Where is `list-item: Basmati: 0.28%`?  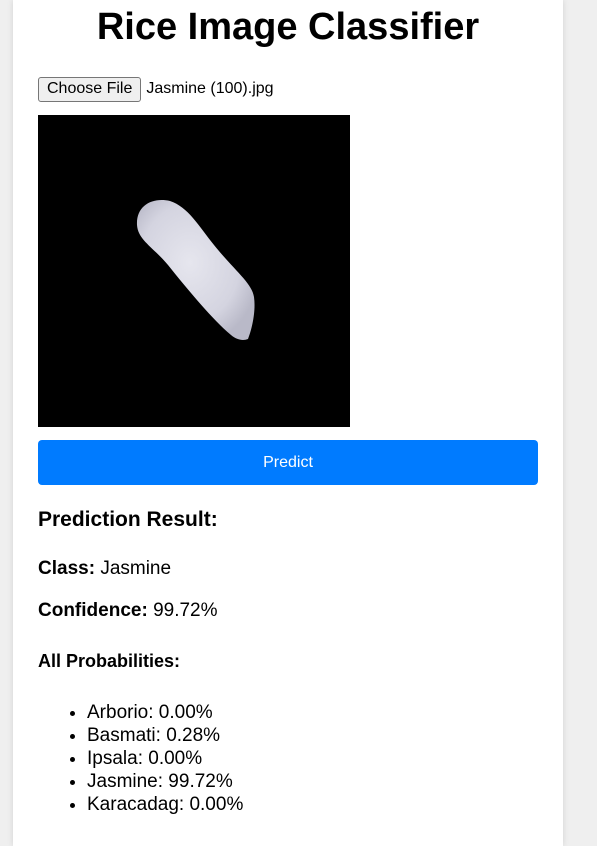
list-item: Basmati: 0.28% is located at coordinates (165, 735).